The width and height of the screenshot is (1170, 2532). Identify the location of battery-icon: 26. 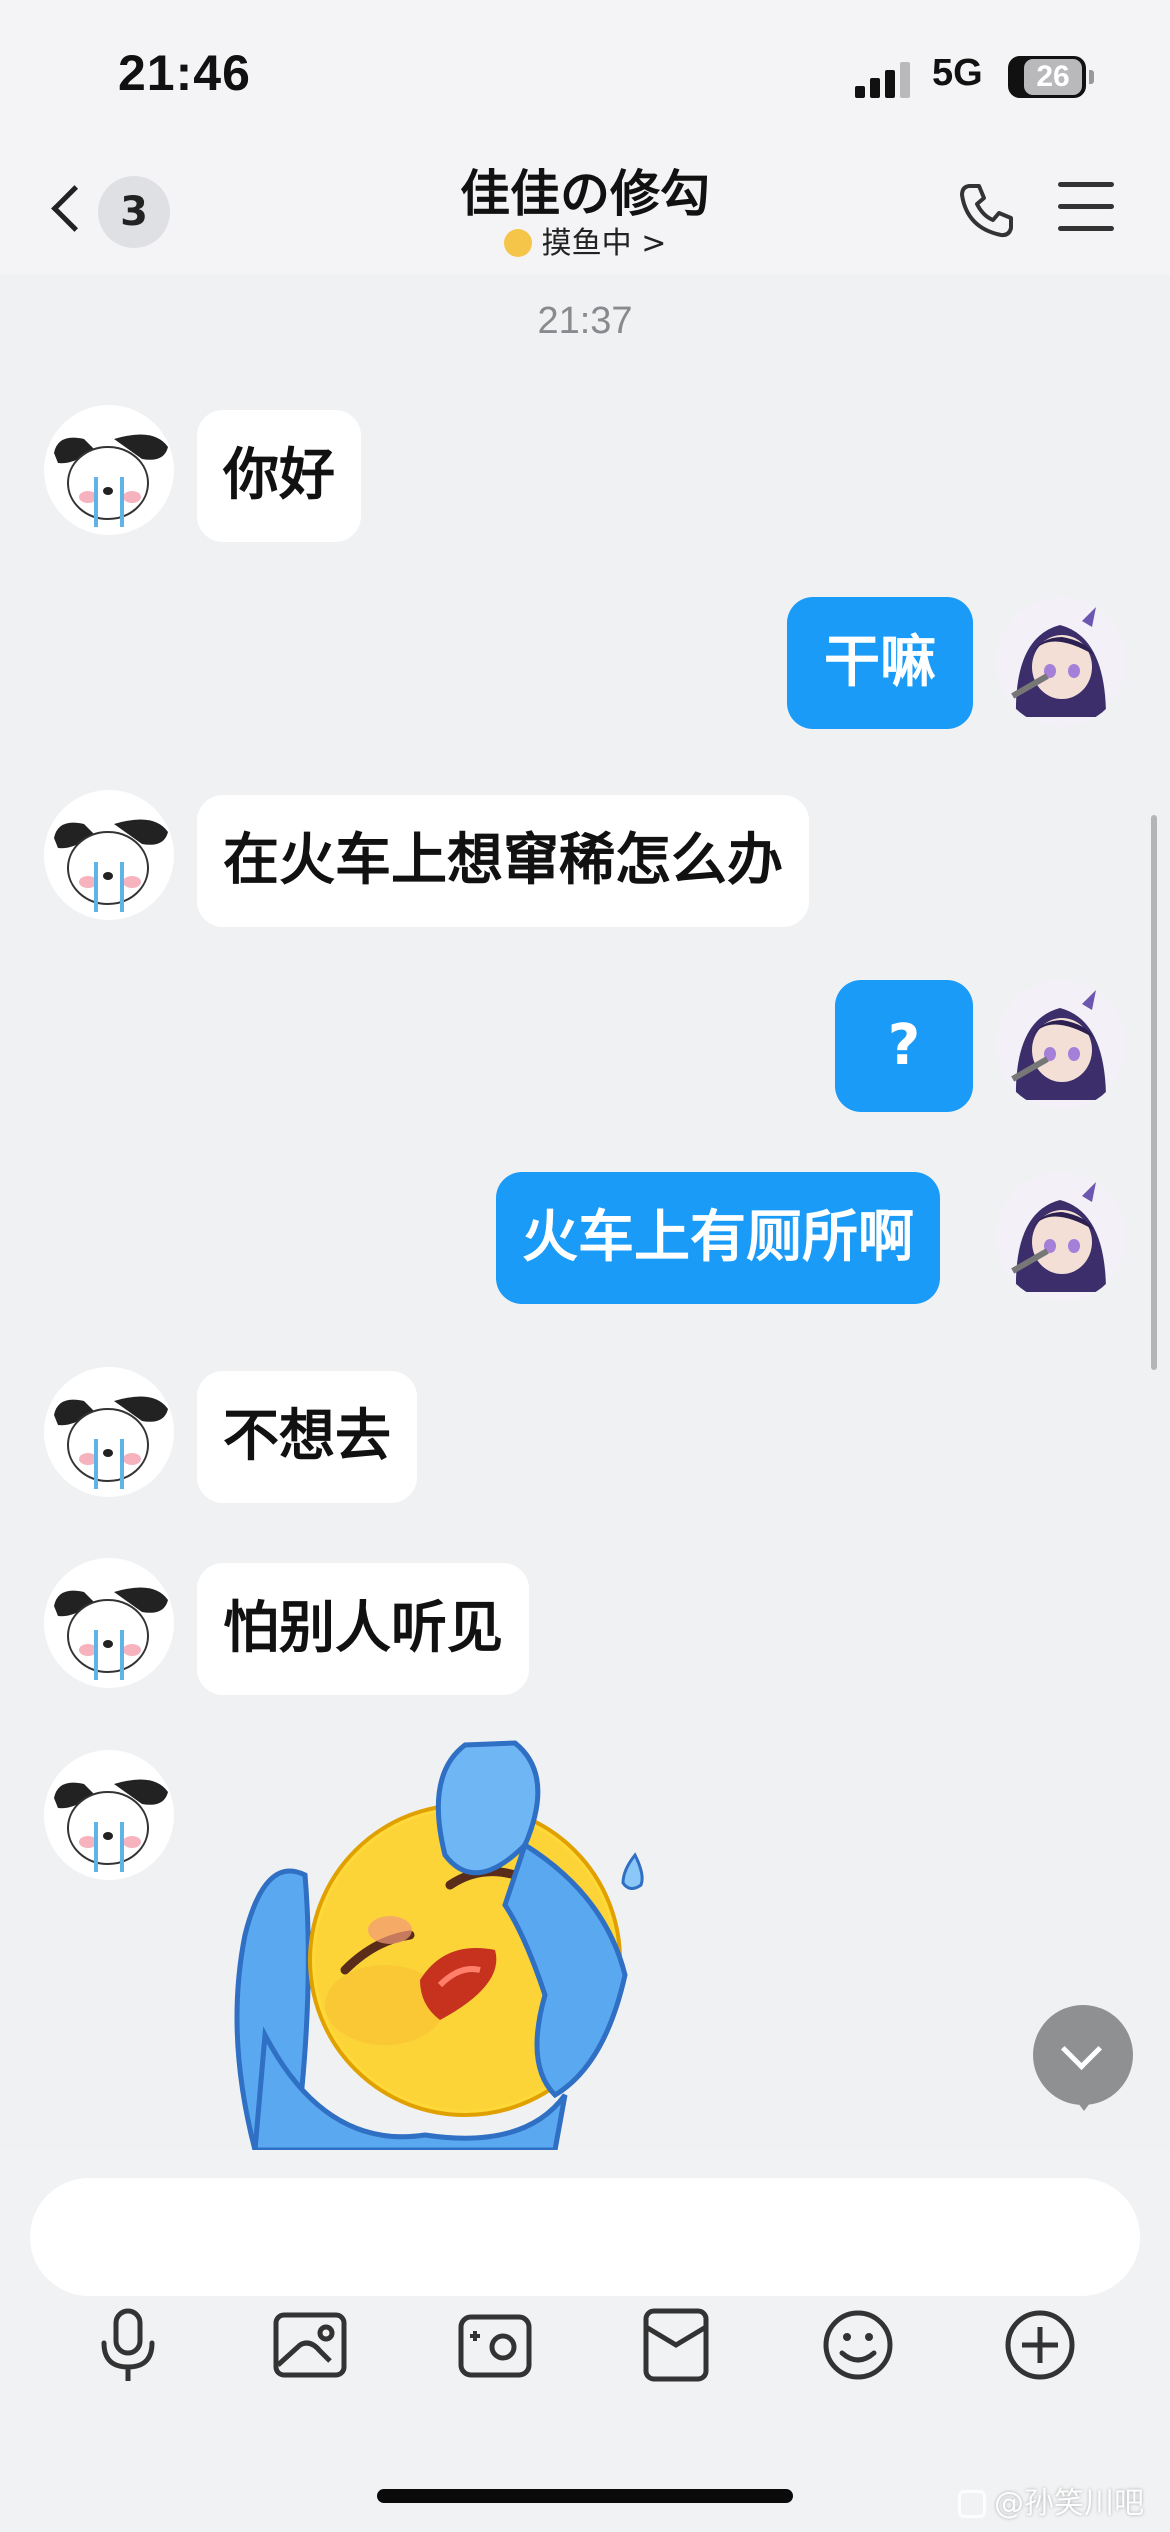
(1051, 77).